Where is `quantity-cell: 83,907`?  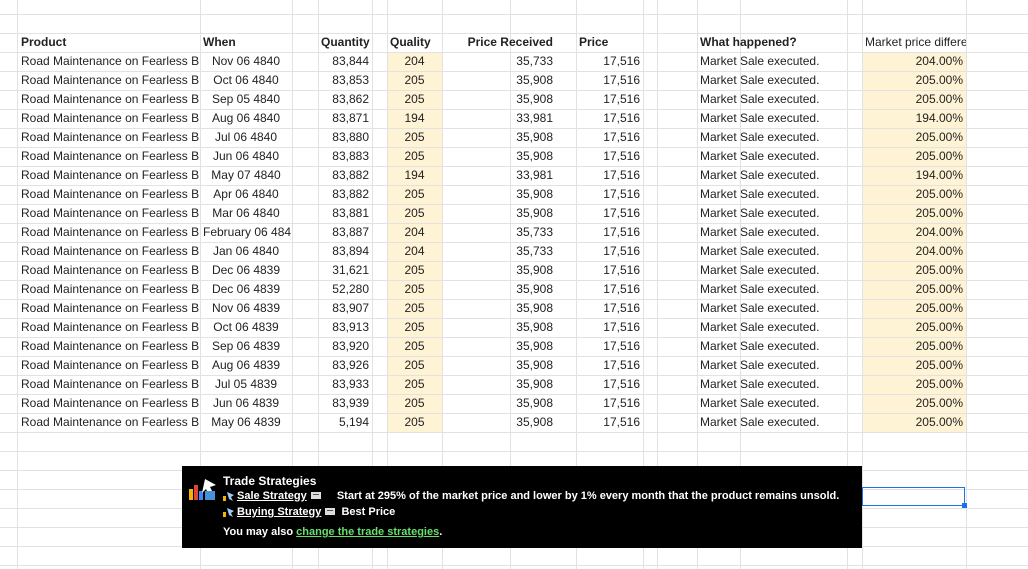
quantity-cell: 83,907 is located at coordinates (345, 308).